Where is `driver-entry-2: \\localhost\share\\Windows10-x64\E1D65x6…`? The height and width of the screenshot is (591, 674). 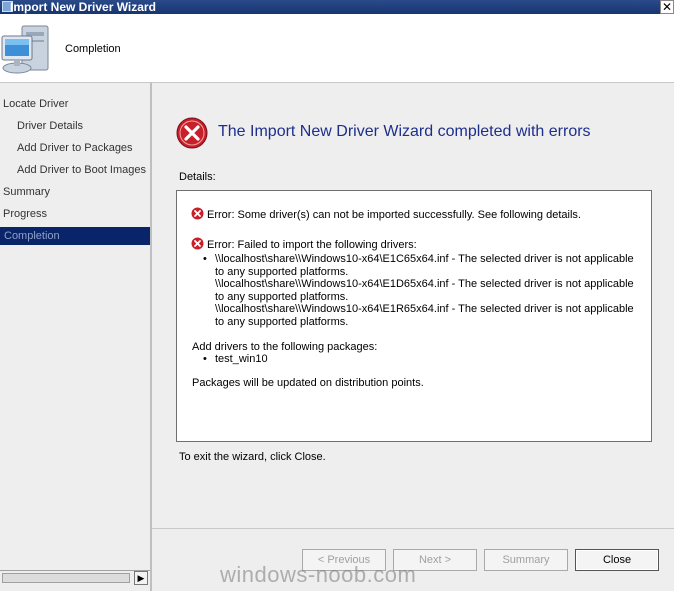 driver-entry-2: \\localhost\share\\Windows10-x64\E1D65x6… is located at coordinates (424, 290).